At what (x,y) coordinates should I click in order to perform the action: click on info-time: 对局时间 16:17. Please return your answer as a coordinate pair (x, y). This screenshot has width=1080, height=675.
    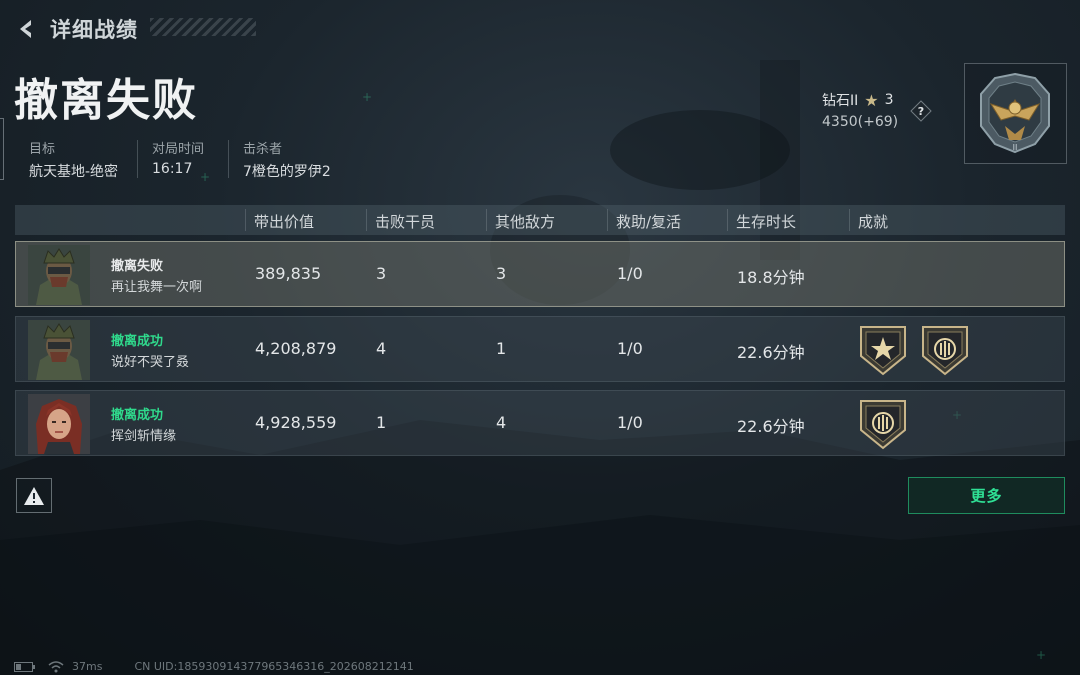
    Looking at the image, I should click on (178, 157).